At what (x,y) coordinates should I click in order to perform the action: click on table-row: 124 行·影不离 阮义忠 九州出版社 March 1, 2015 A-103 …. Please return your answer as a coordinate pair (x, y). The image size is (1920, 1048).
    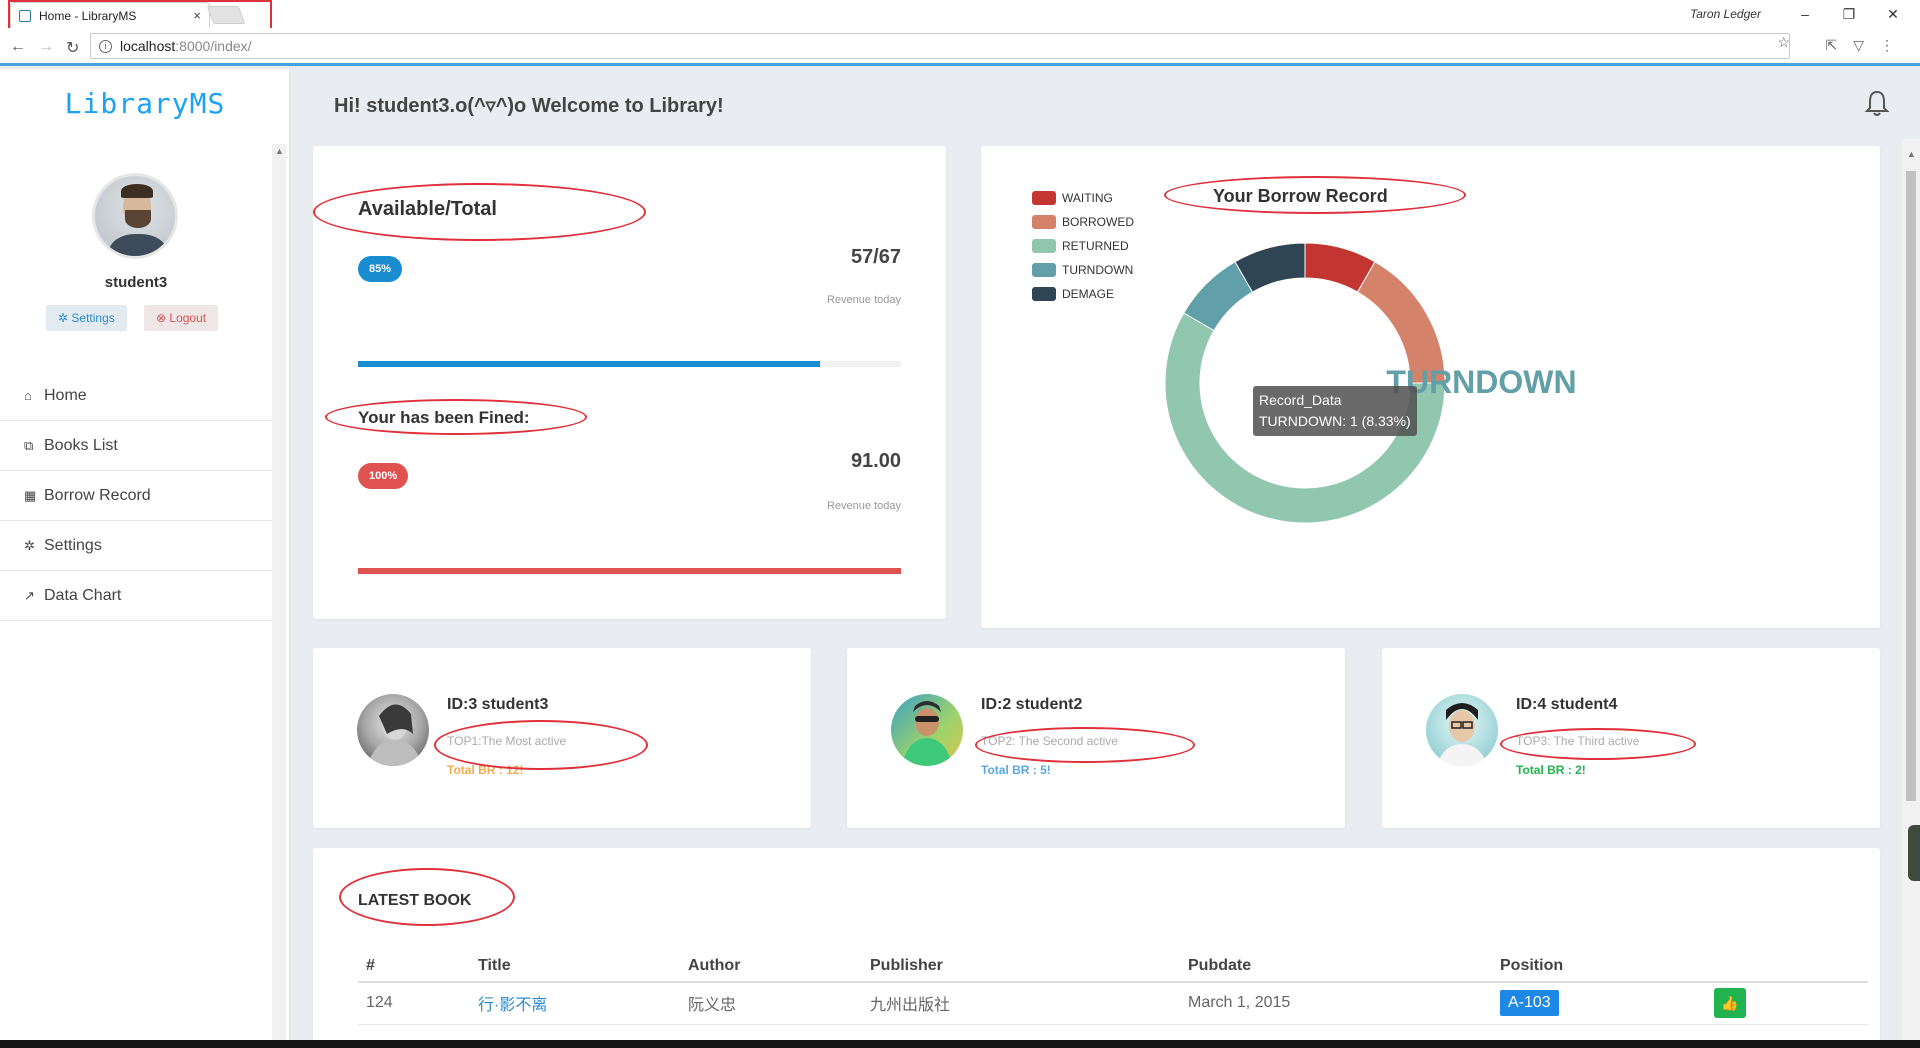
    Looking at the image, I should click on (1113, 1003).